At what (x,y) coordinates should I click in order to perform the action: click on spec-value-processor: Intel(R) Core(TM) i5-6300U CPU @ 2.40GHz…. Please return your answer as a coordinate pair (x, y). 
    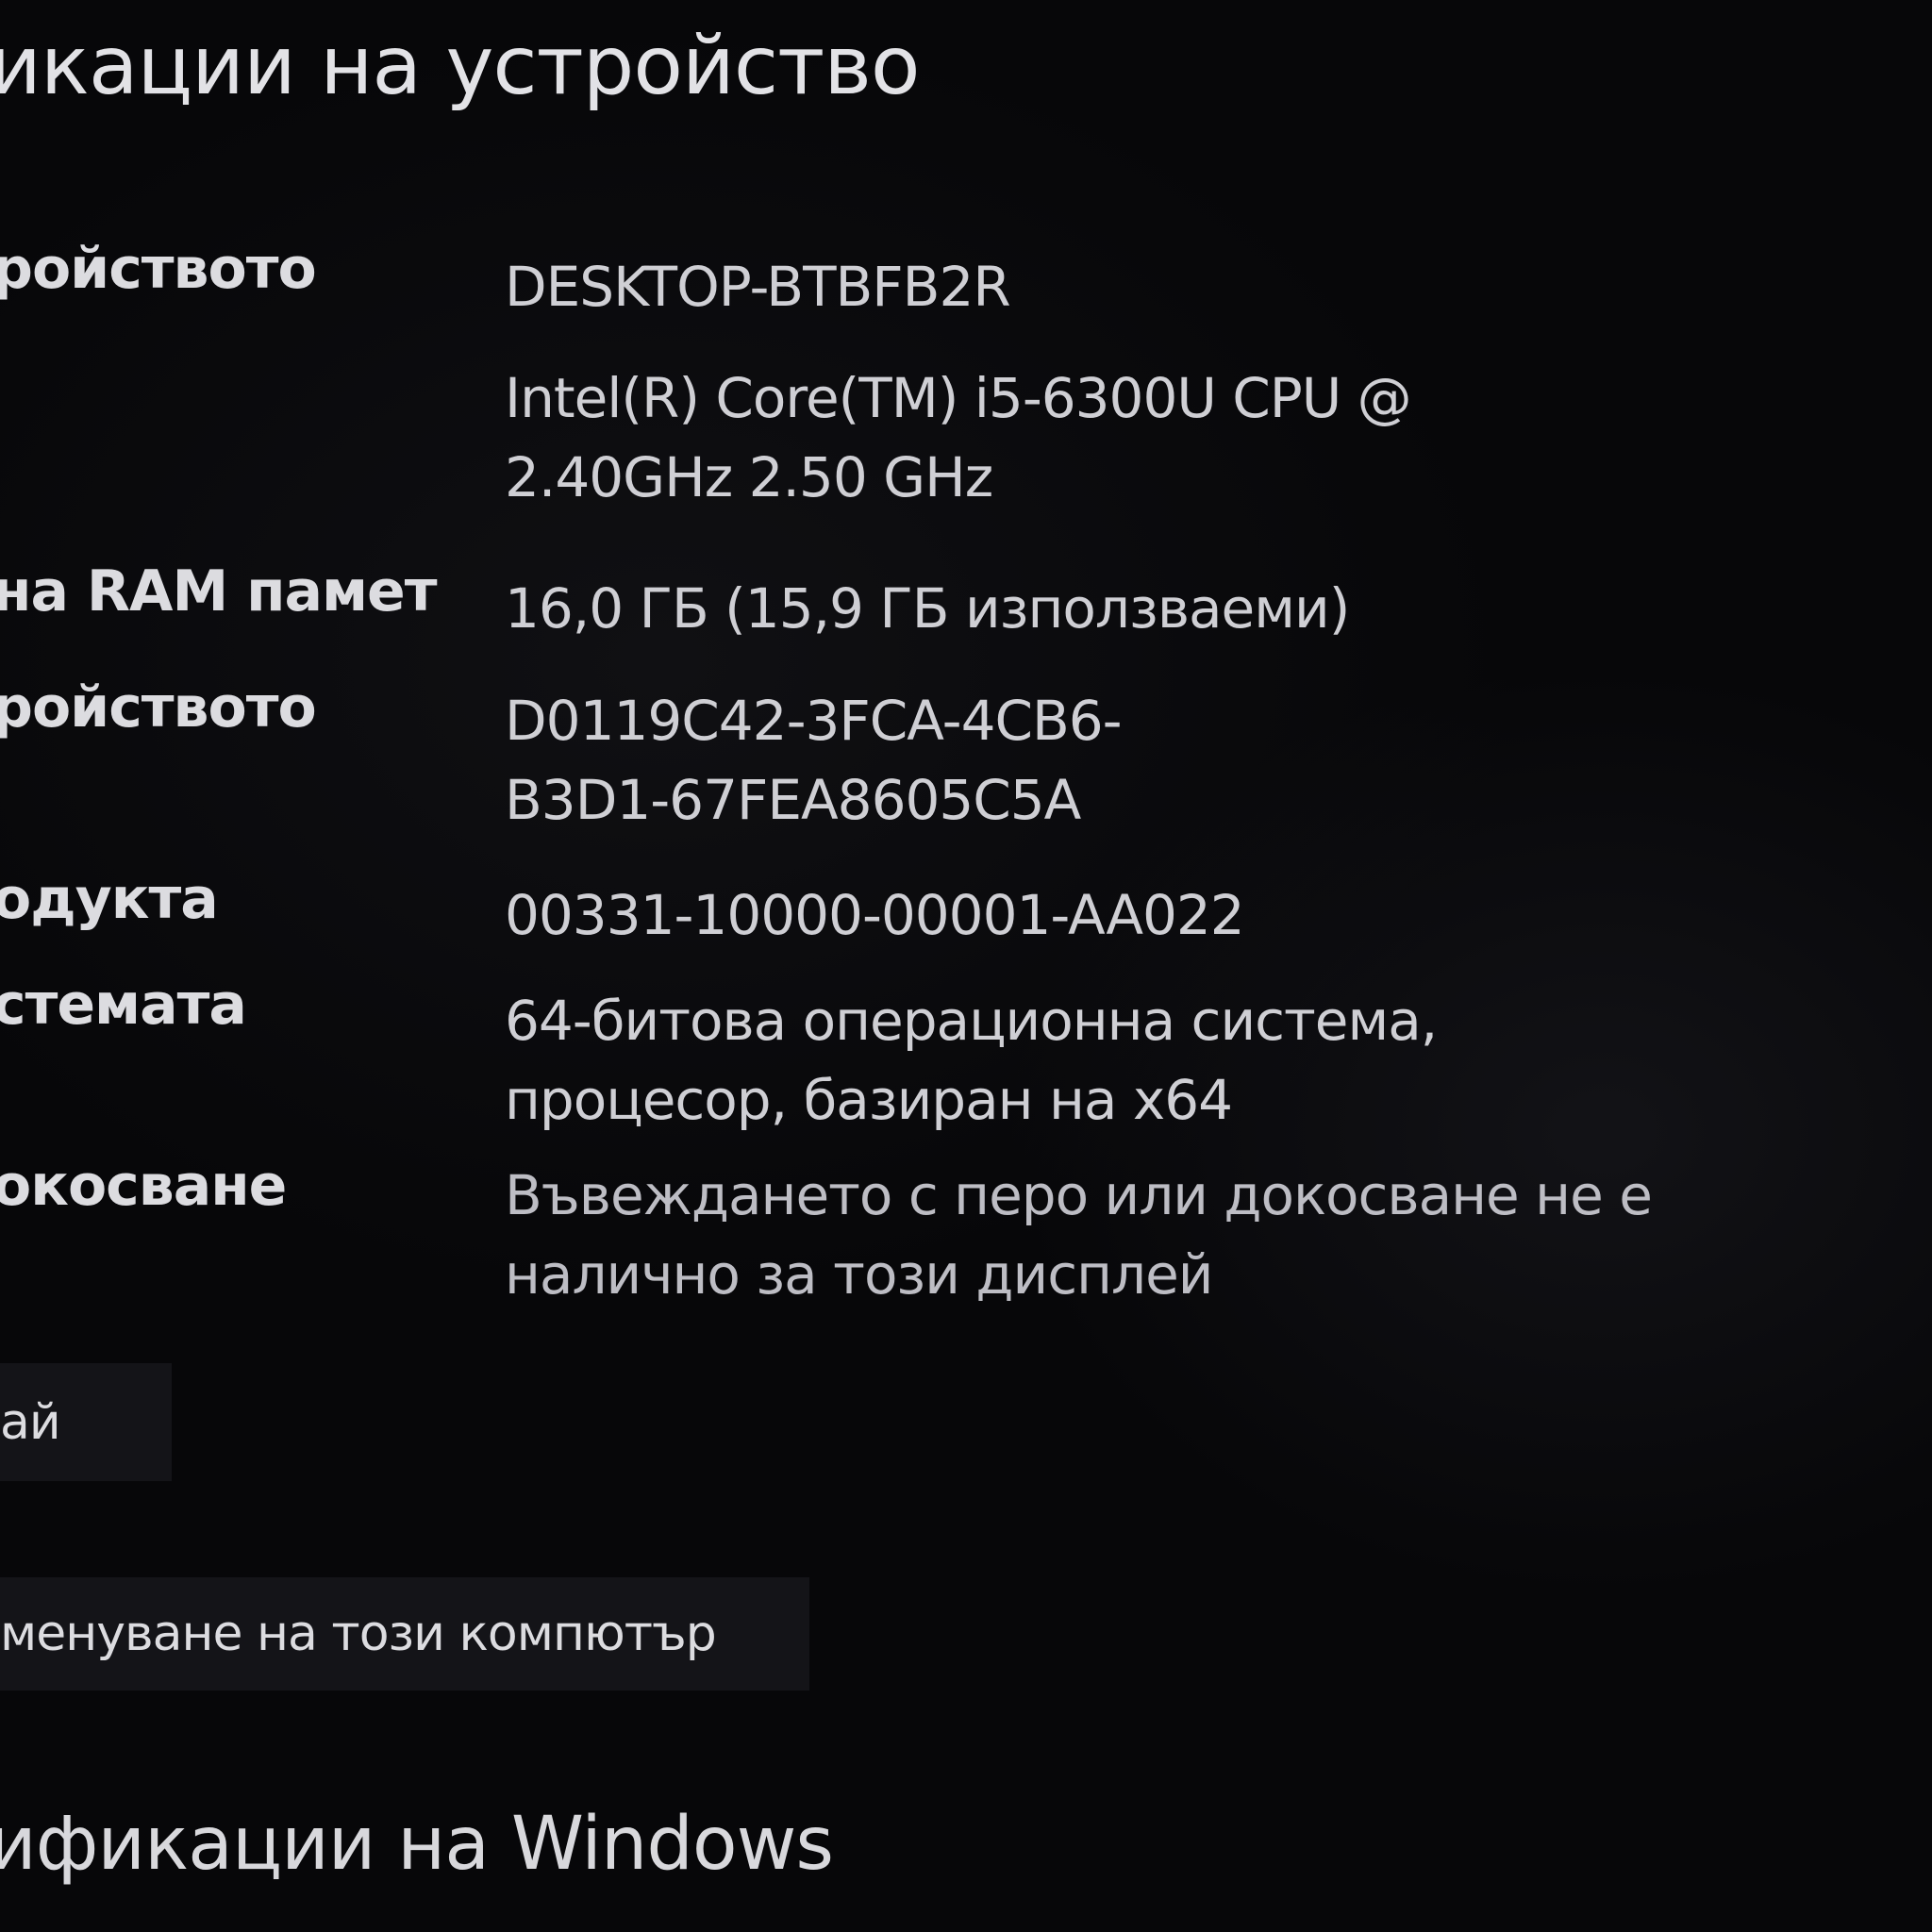
    Looking at the image, I should click on (959, 437).